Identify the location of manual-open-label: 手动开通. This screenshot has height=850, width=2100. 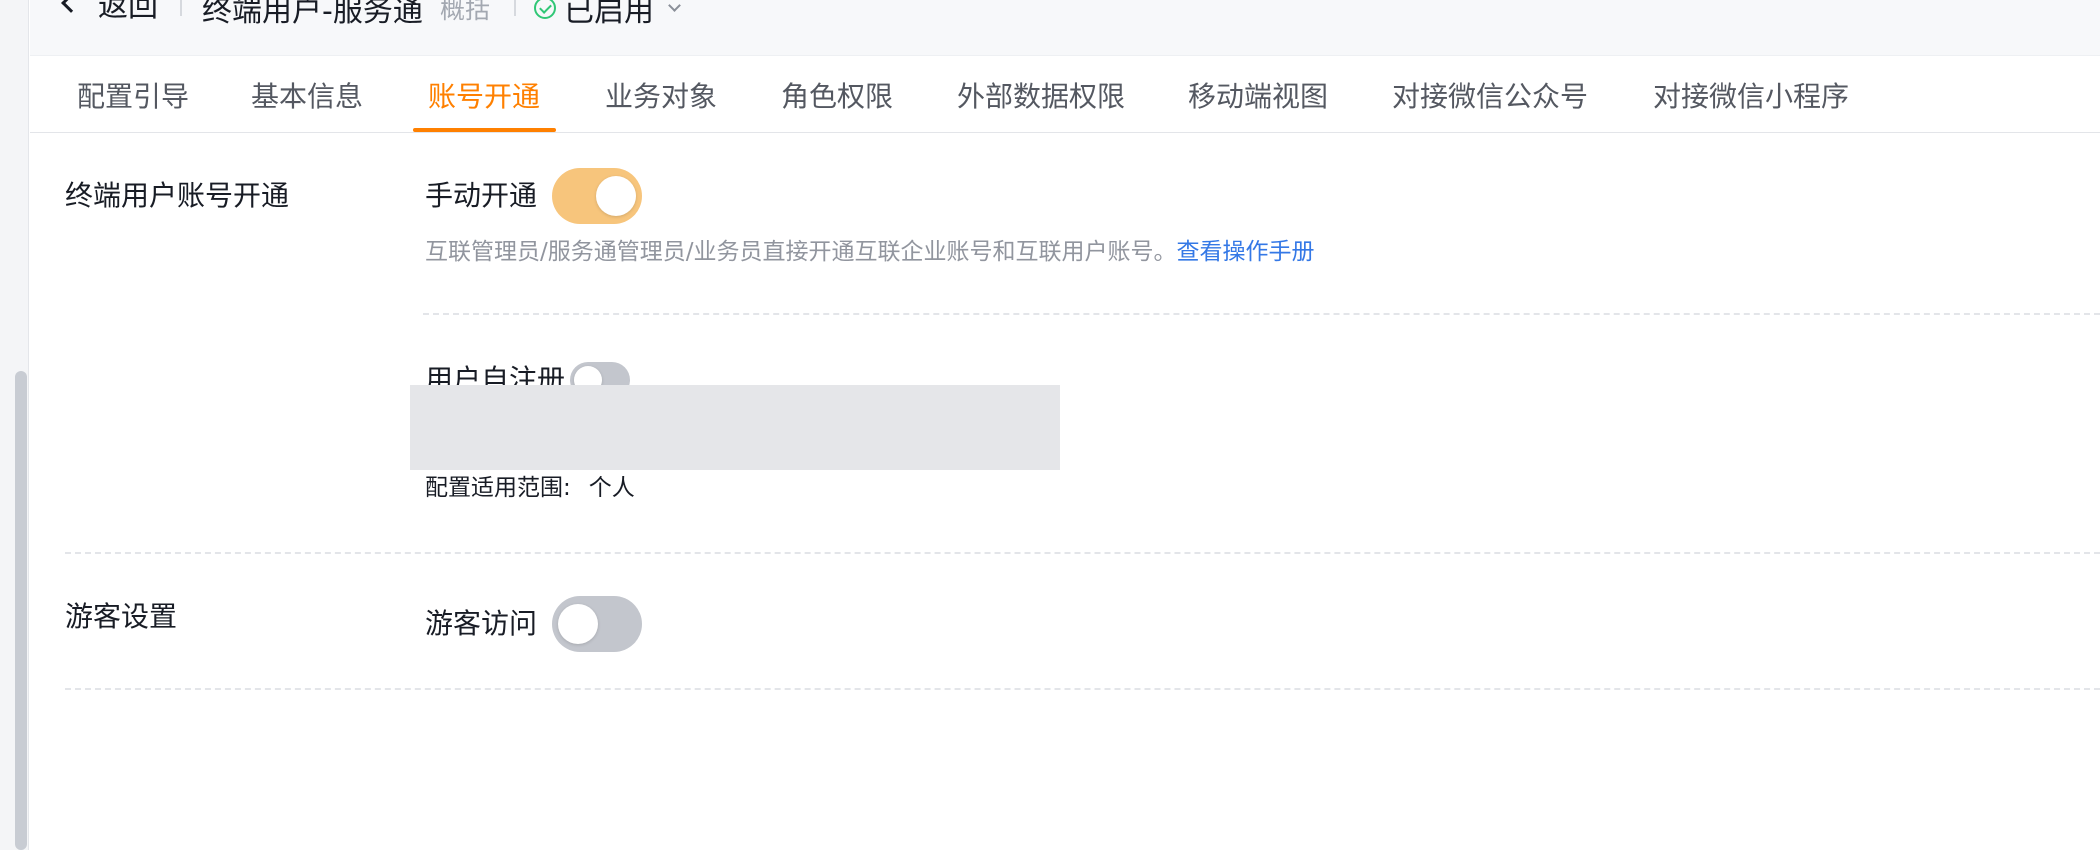
(481, 195).